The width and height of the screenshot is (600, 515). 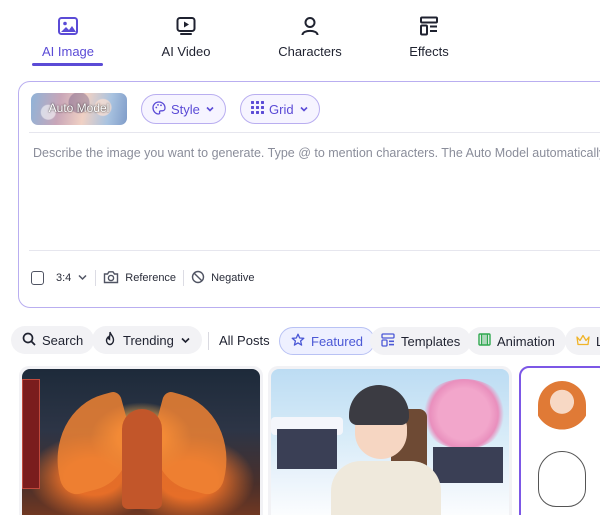 I want to click on animation-chip: Animation, so click(x=516, y=341).